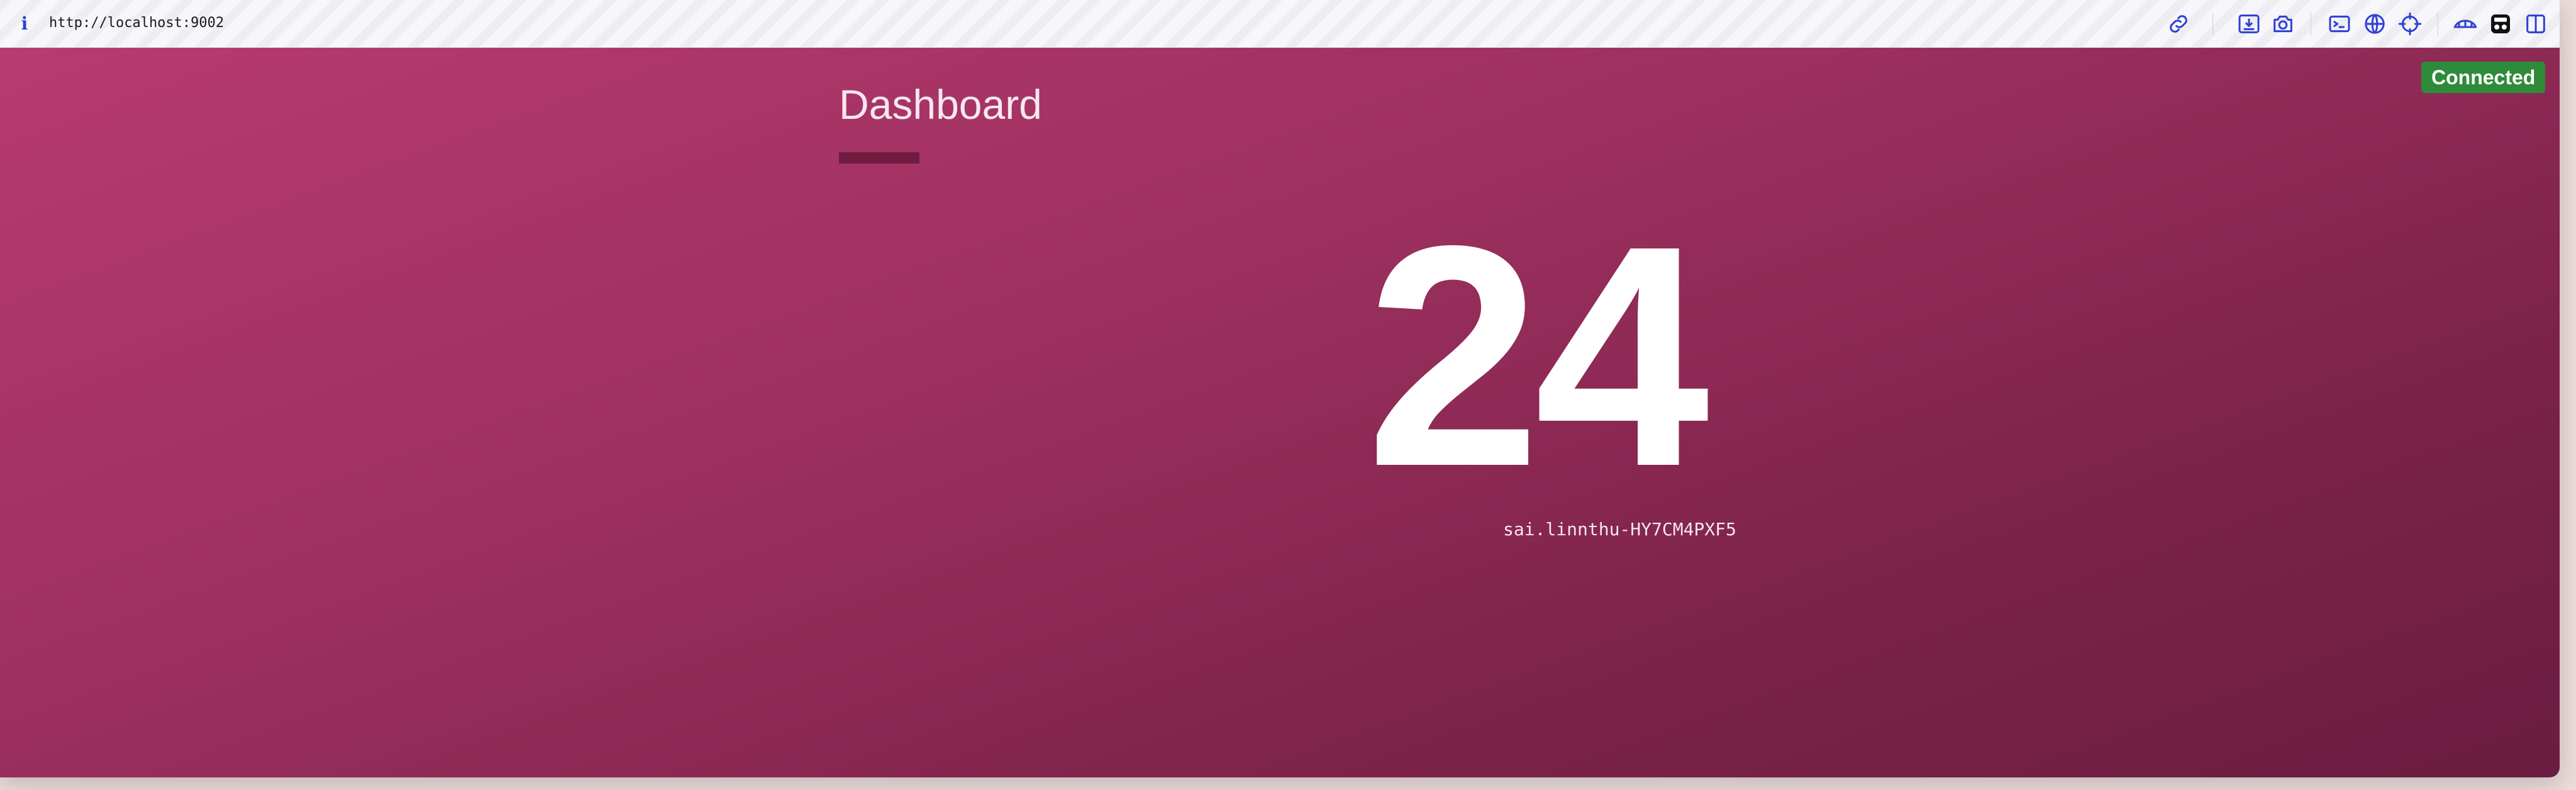 The image size is (2576, 790). Describe the element at coordinates (2374, 24) in the screenshot. I see `globe-icon` at that location.